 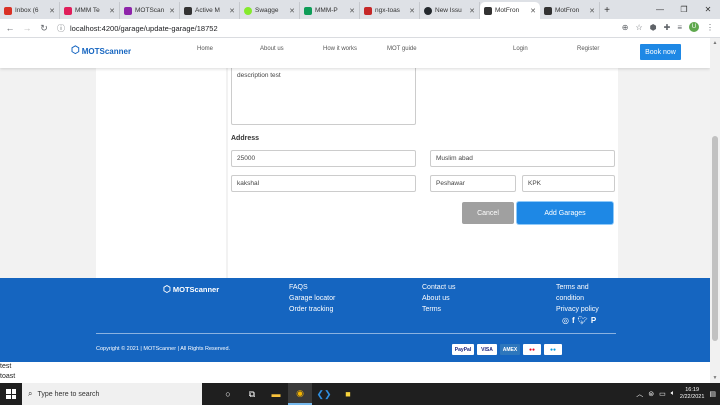 What do you see at coordinates (348, 394) in the screenshot?
I see `sticky-notes-icon: ■` at bounding box center [348, 394].